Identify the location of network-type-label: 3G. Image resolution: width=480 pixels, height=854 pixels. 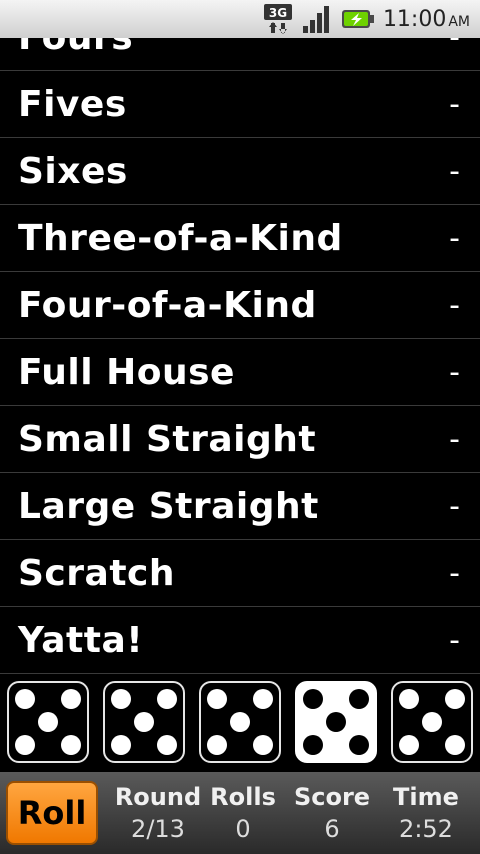
(278, 13).